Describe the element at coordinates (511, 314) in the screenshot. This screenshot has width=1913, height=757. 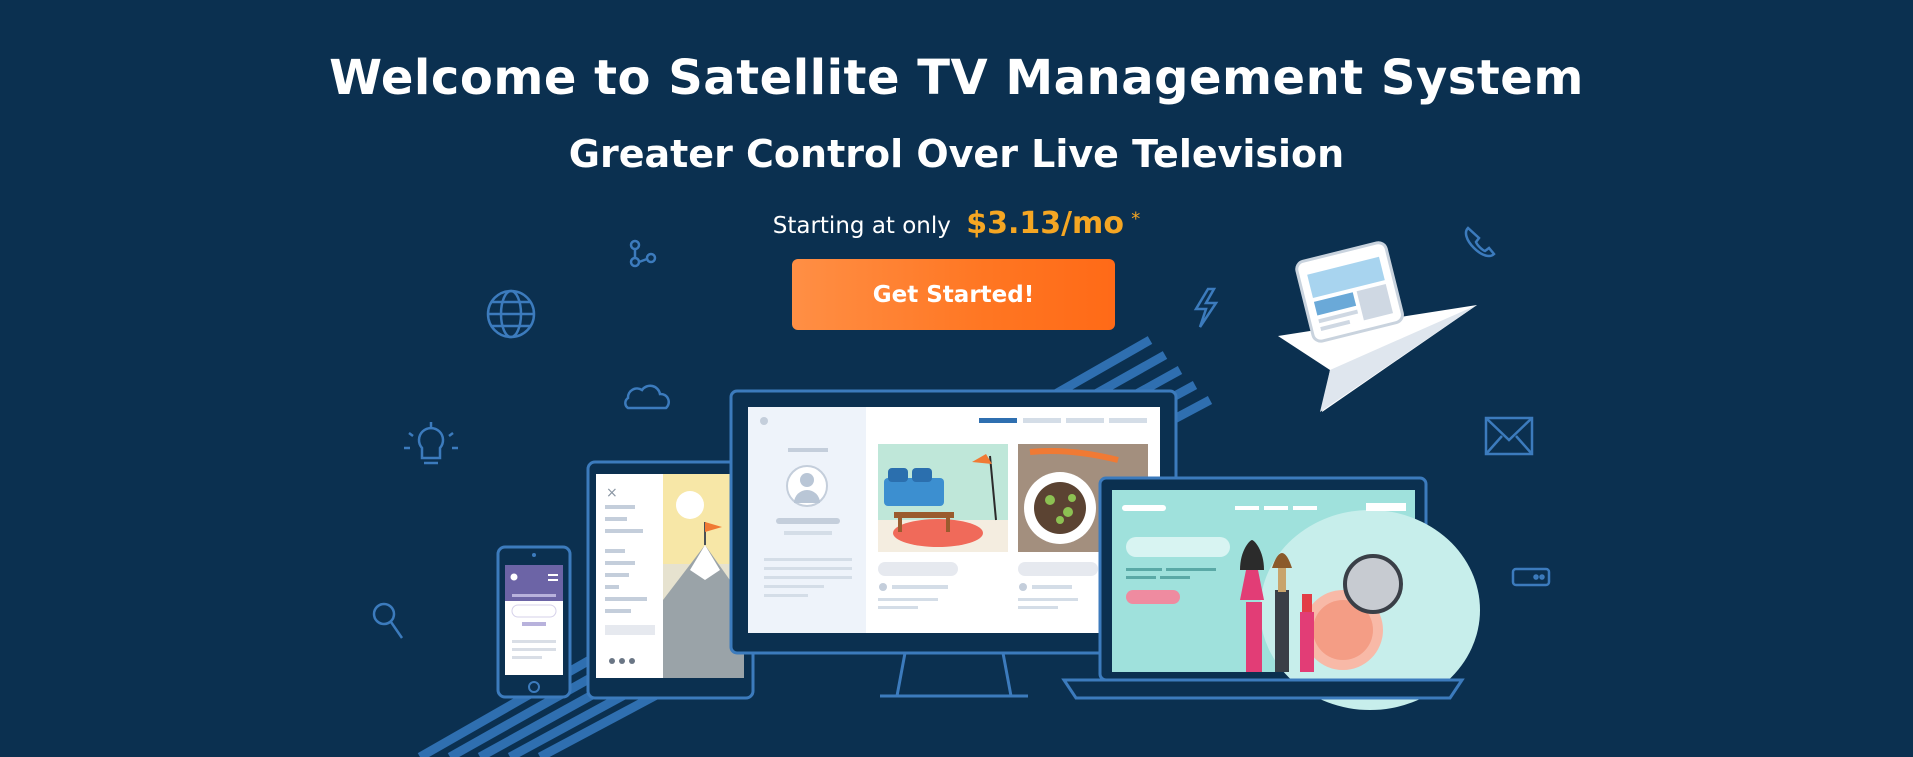
I see `globe-icon` at that location.